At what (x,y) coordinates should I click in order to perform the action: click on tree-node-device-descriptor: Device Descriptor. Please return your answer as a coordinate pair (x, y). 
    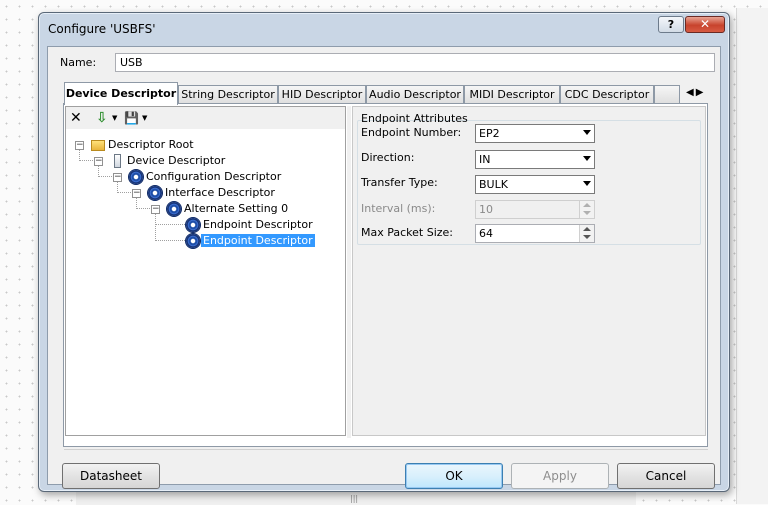
    Looking at the image, I should click on (168, 161).